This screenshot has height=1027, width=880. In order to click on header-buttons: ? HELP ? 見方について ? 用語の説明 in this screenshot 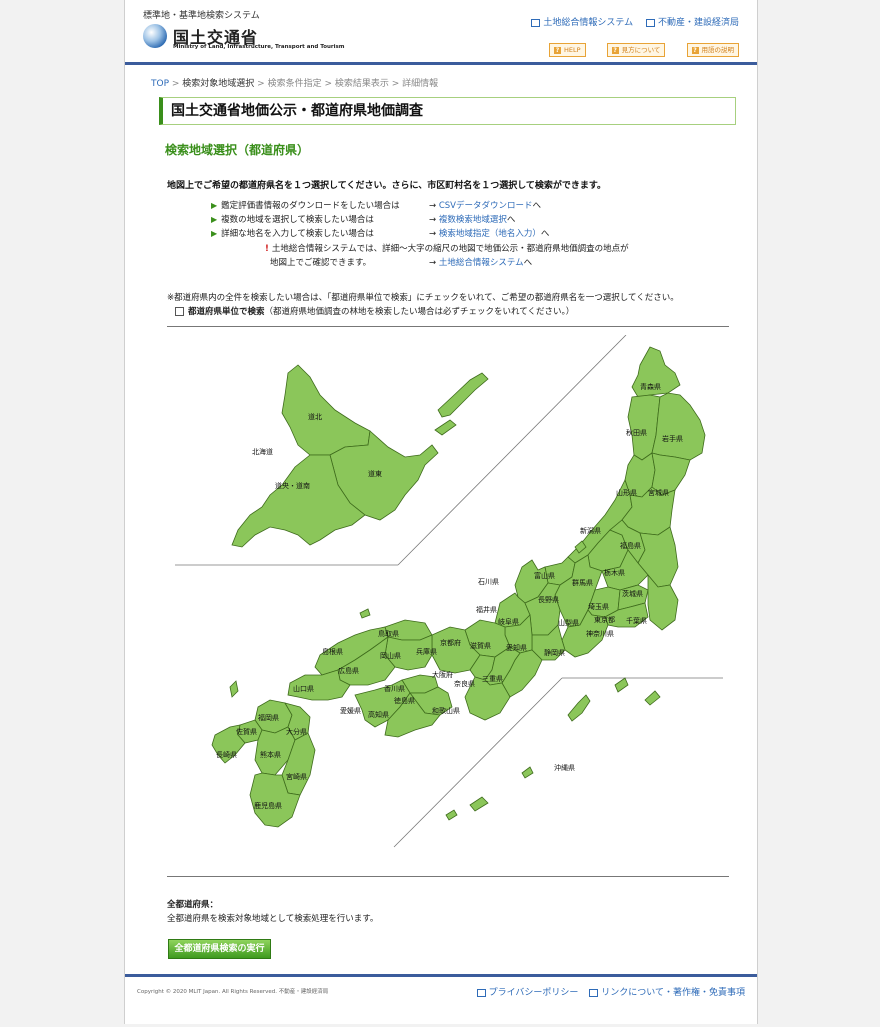, I will do `click(636, 47)`.